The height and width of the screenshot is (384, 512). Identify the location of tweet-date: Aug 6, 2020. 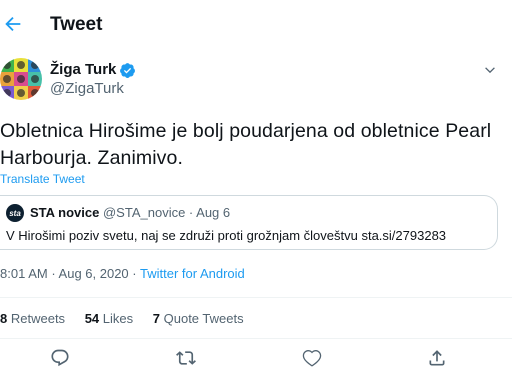
(94, 273).